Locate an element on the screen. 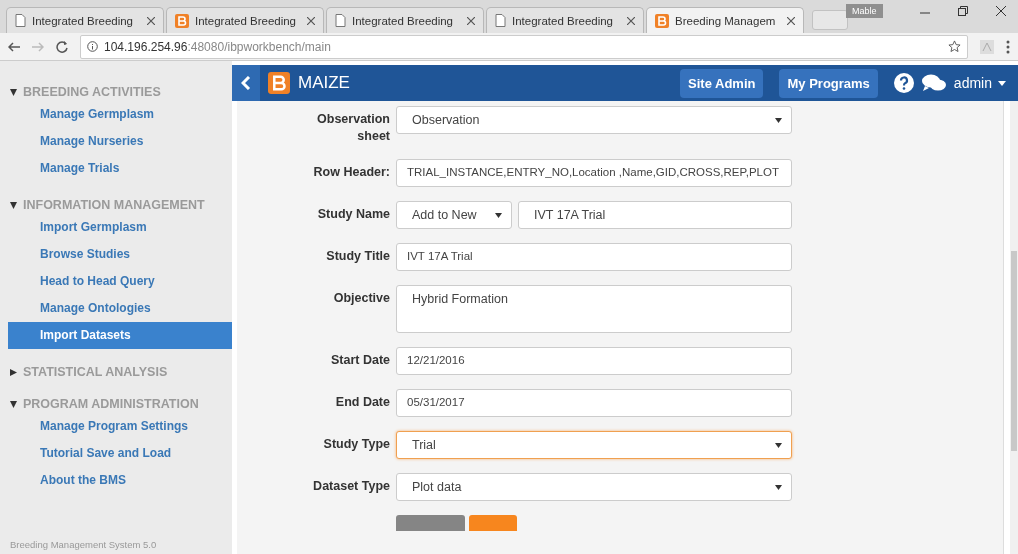 Image resolution: width=1018 pixels, height=554 pixels. address-bar: 104.196.254.96:48080/ibpworkbench/main is located at coordinates (524, 46).